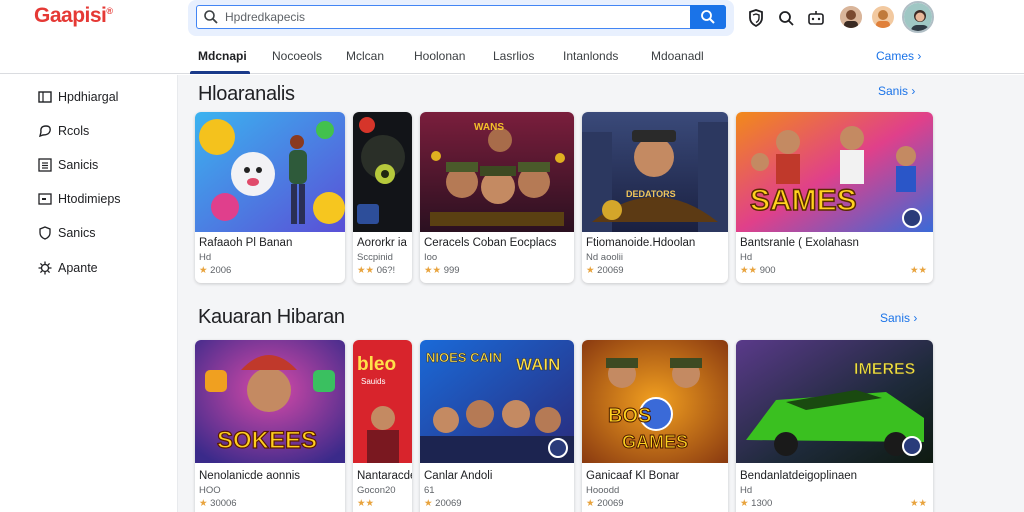  I want to click on tab-item: Mclcan, so click(365, 56).